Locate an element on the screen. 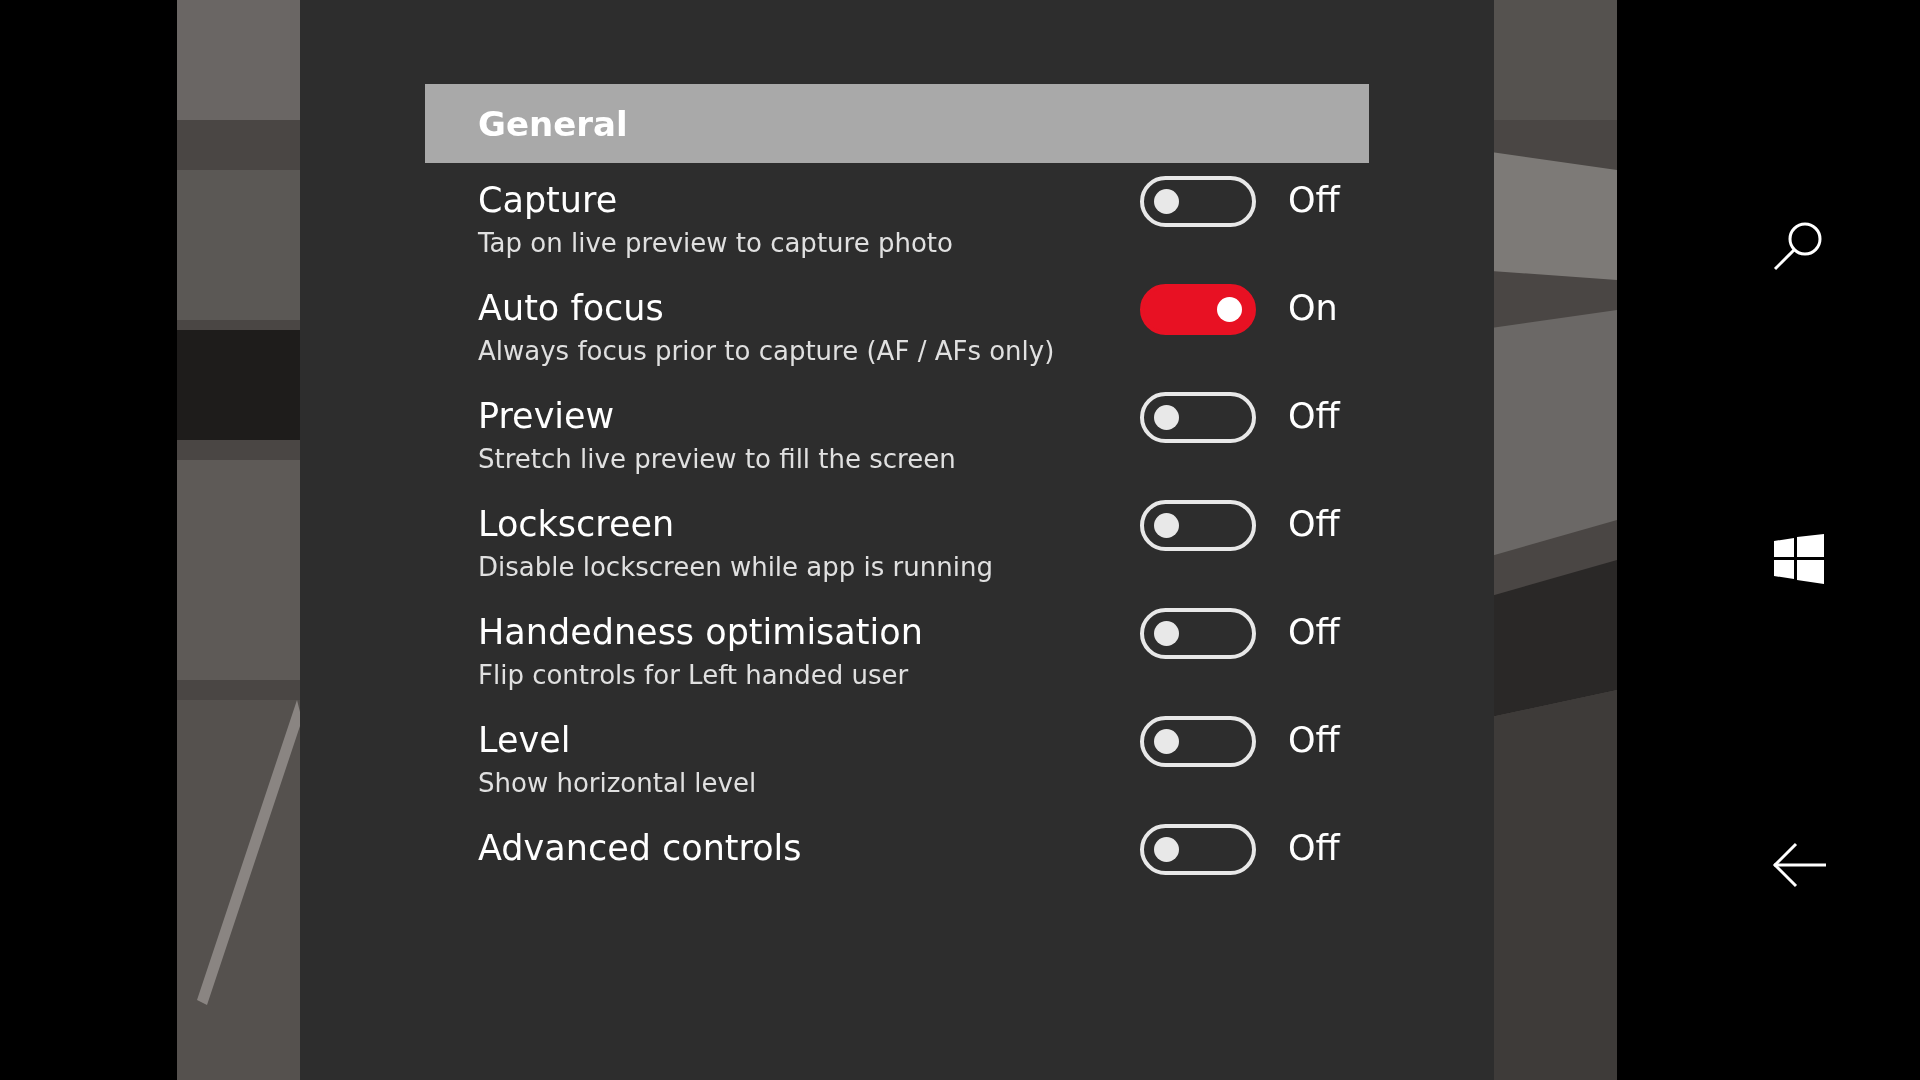 The width and height of the screenshot is (1920, 1080). setting-title: Preview is located at coordinates (547, 416).